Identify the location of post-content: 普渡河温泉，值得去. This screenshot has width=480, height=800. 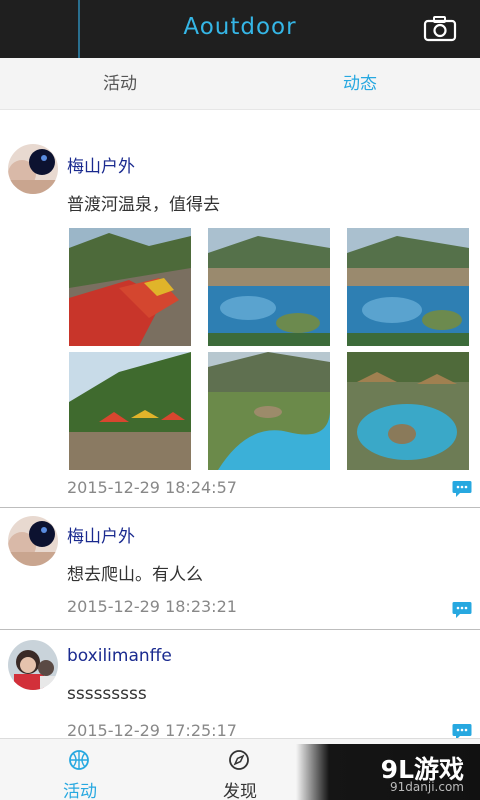
(143, 205).